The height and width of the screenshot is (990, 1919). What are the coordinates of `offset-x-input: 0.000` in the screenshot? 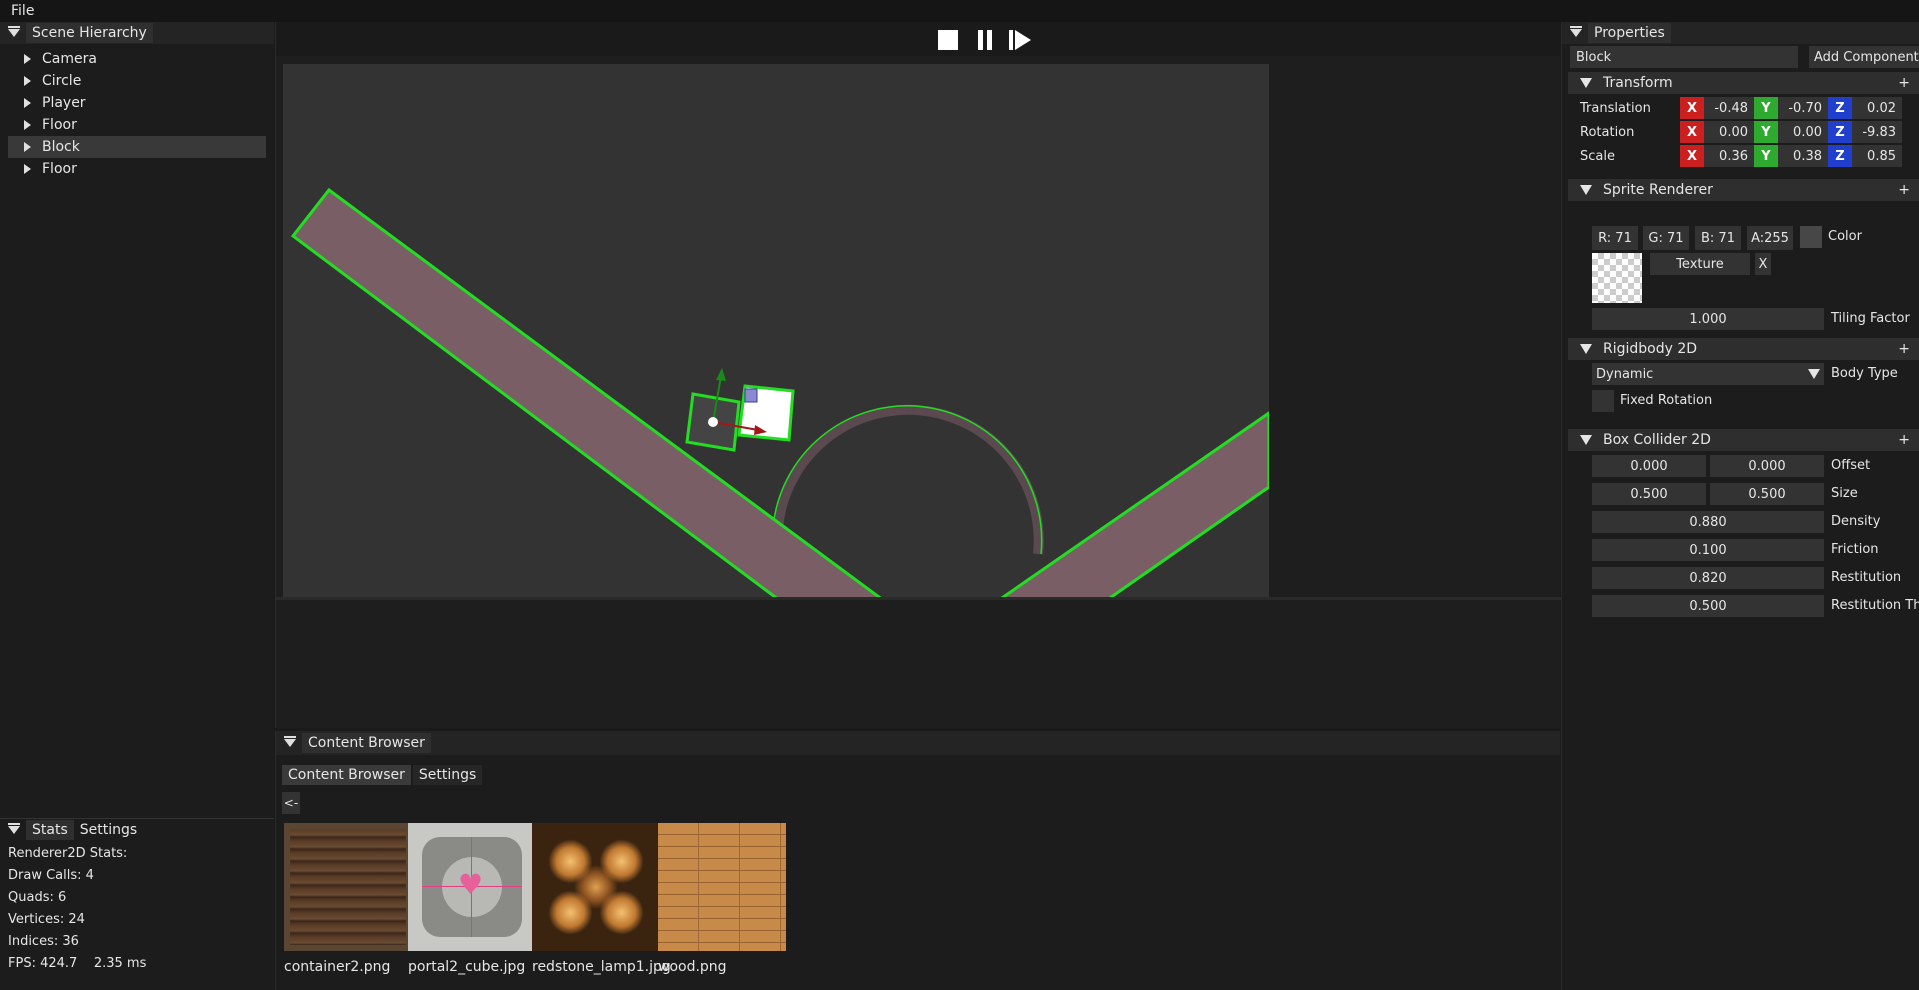 It's located at (1649, 466).